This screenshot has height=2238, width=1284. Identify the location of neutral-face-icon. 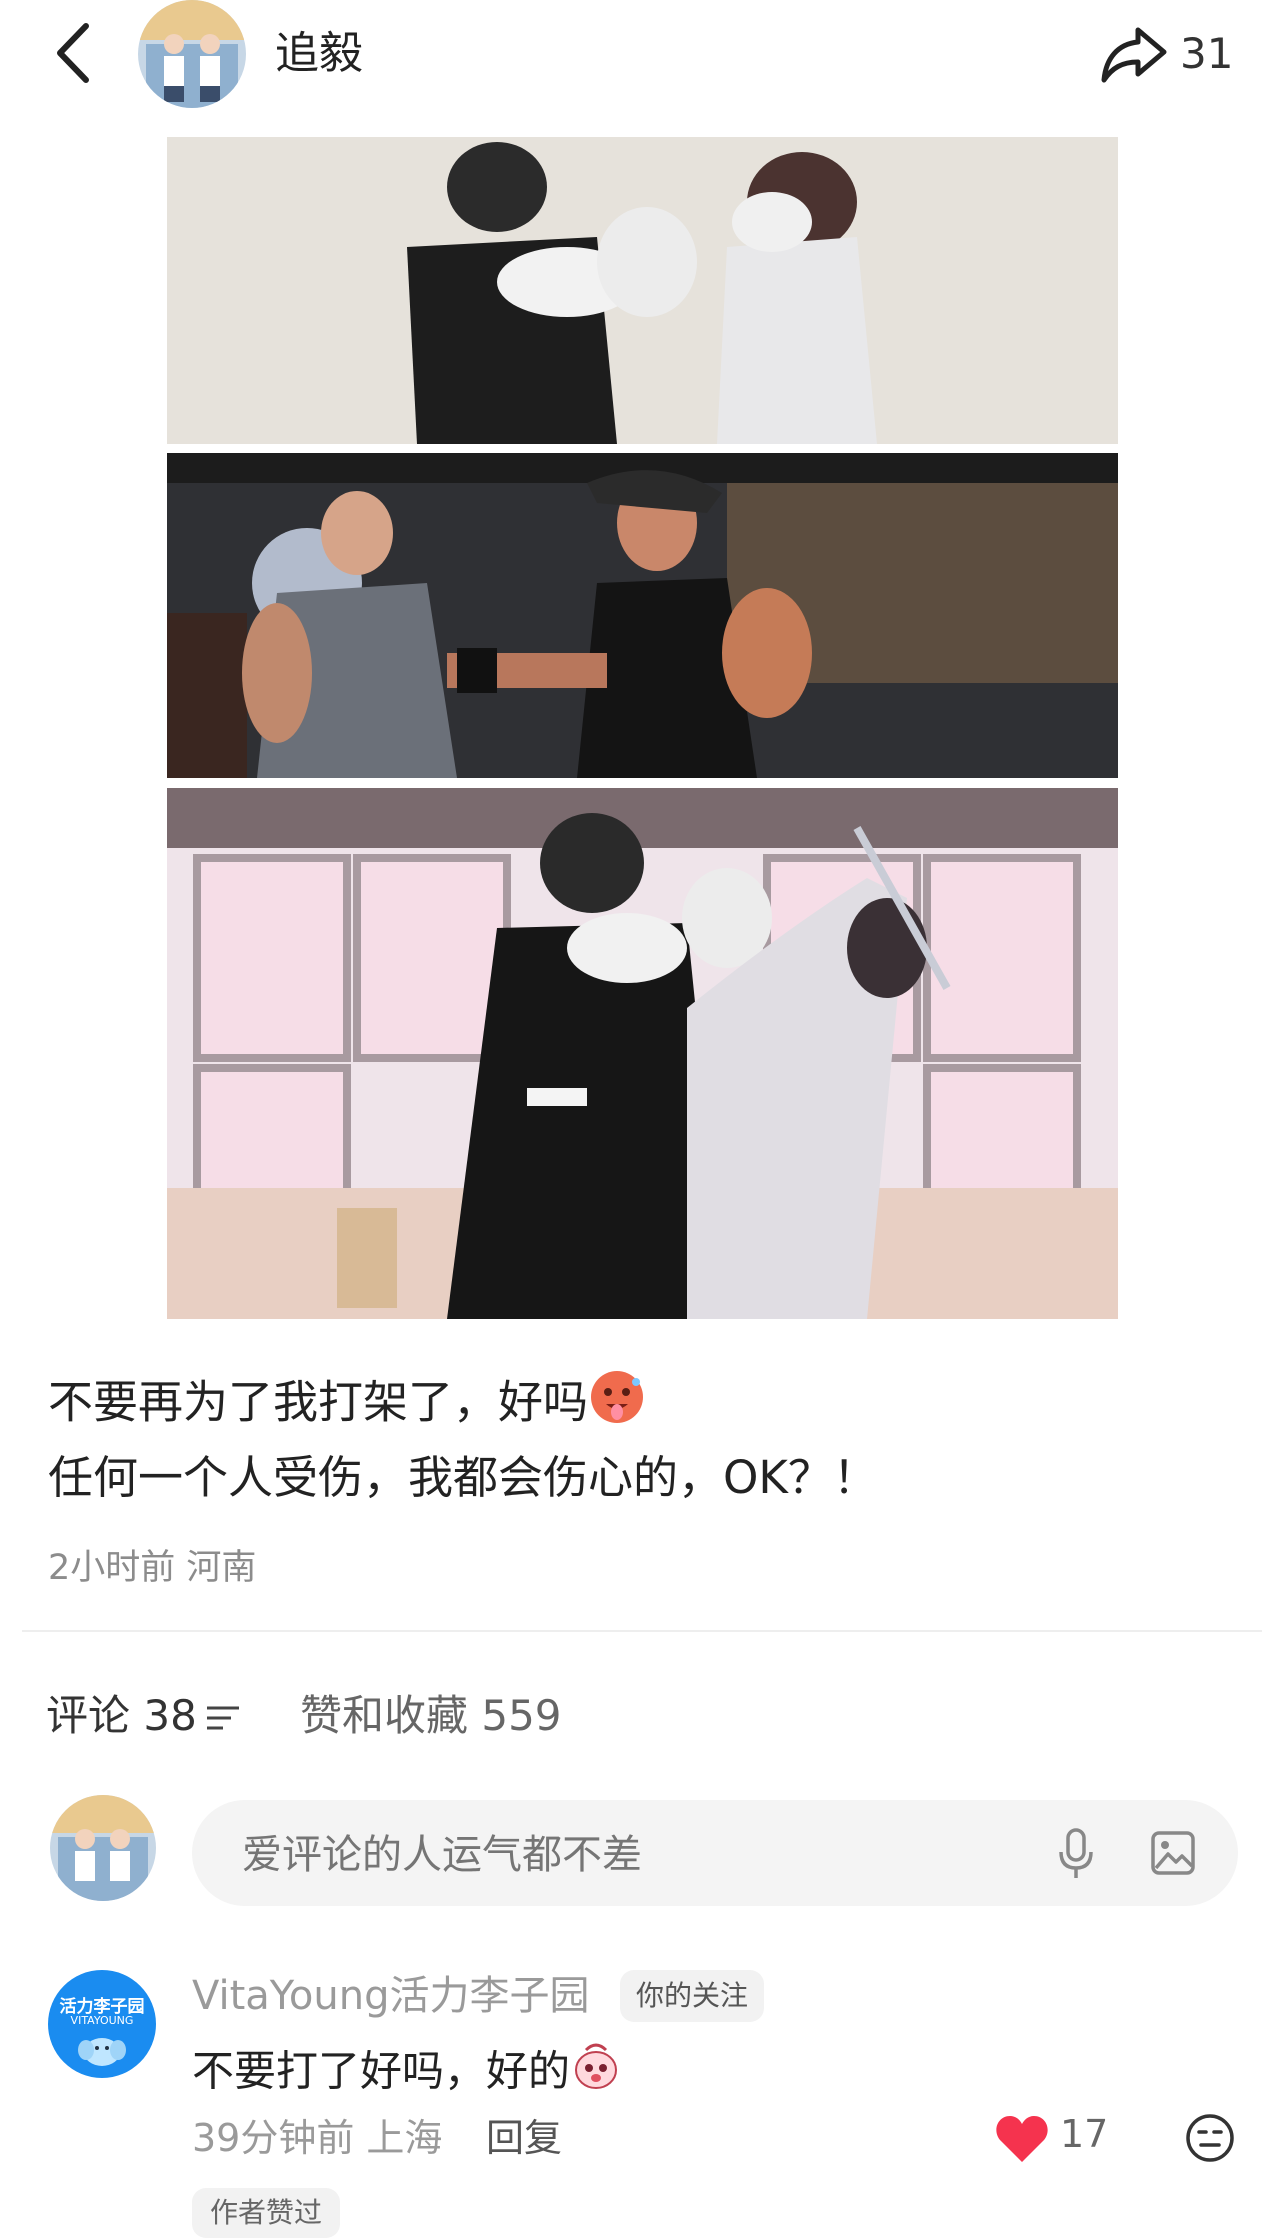
(1210, 2138).